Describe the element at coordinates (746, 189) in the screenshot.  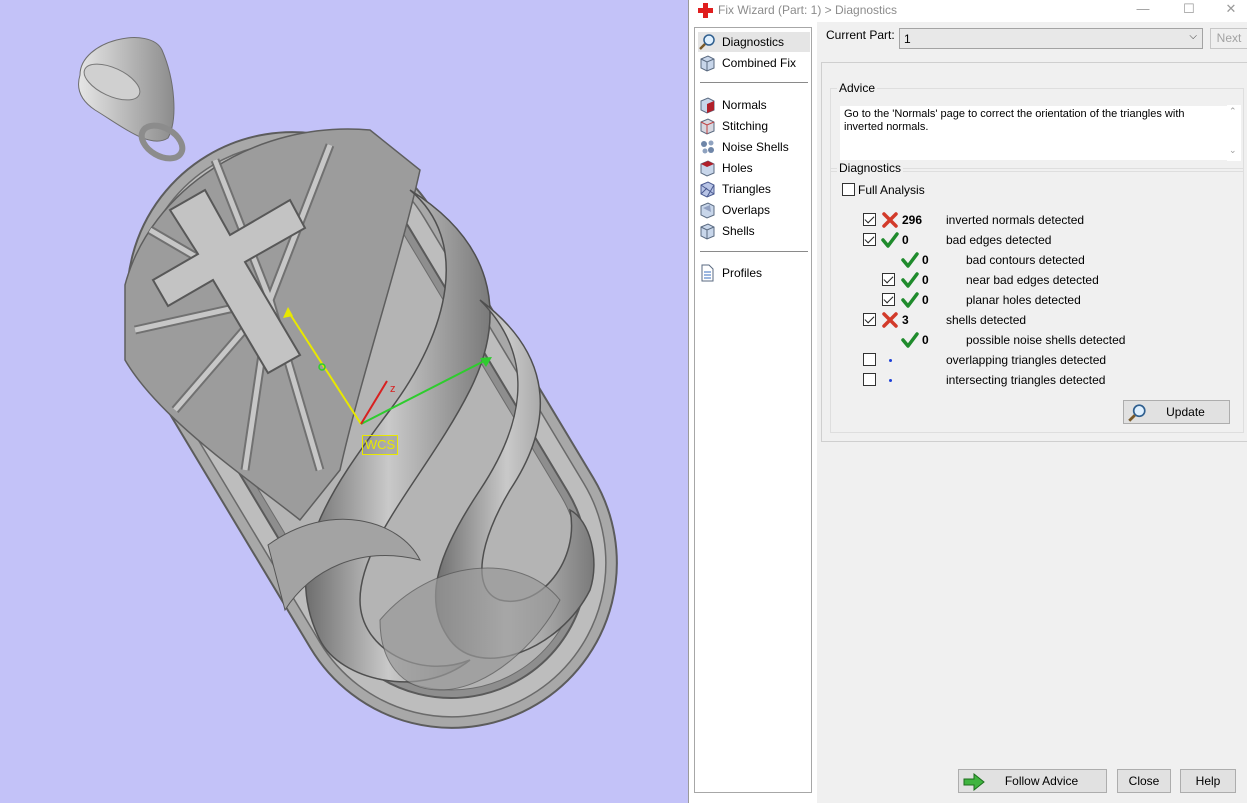
I see `nav-label: Triangles` at that location.